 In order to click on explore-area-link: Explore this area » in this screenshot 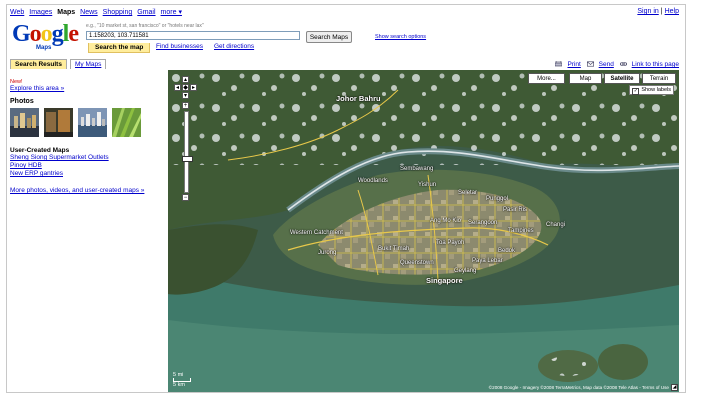, I will do `click(87, 88)`.